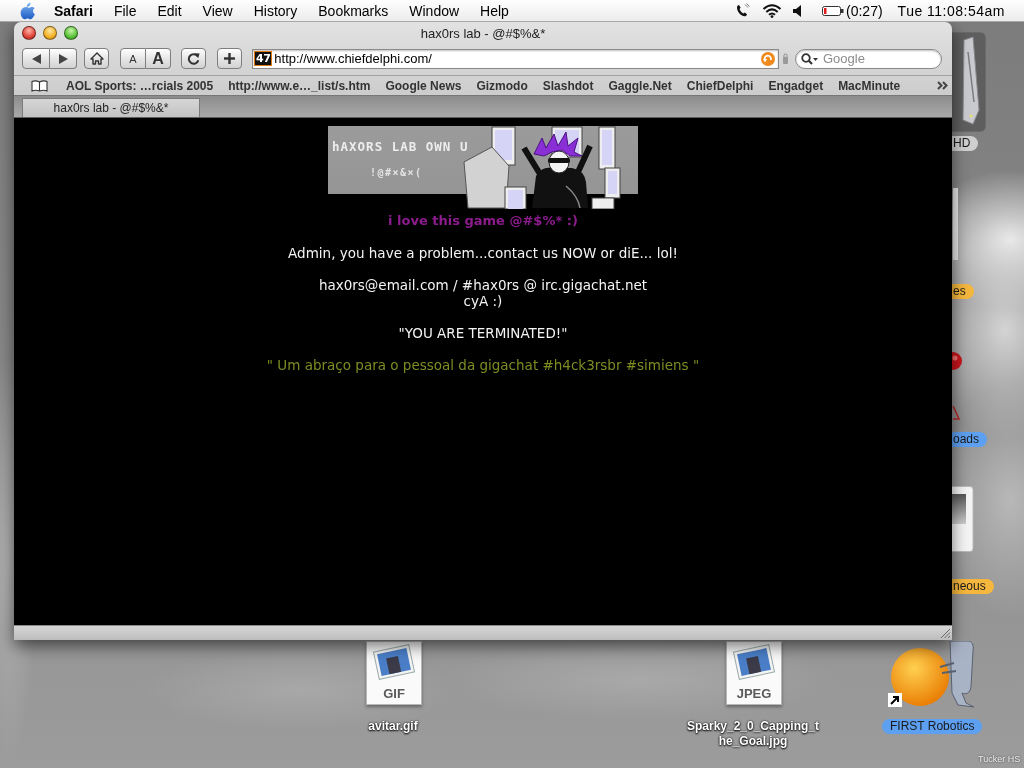  Describe the element at coordinates (868, 58) in the screenshot. I see `search-field: Google` at that location.